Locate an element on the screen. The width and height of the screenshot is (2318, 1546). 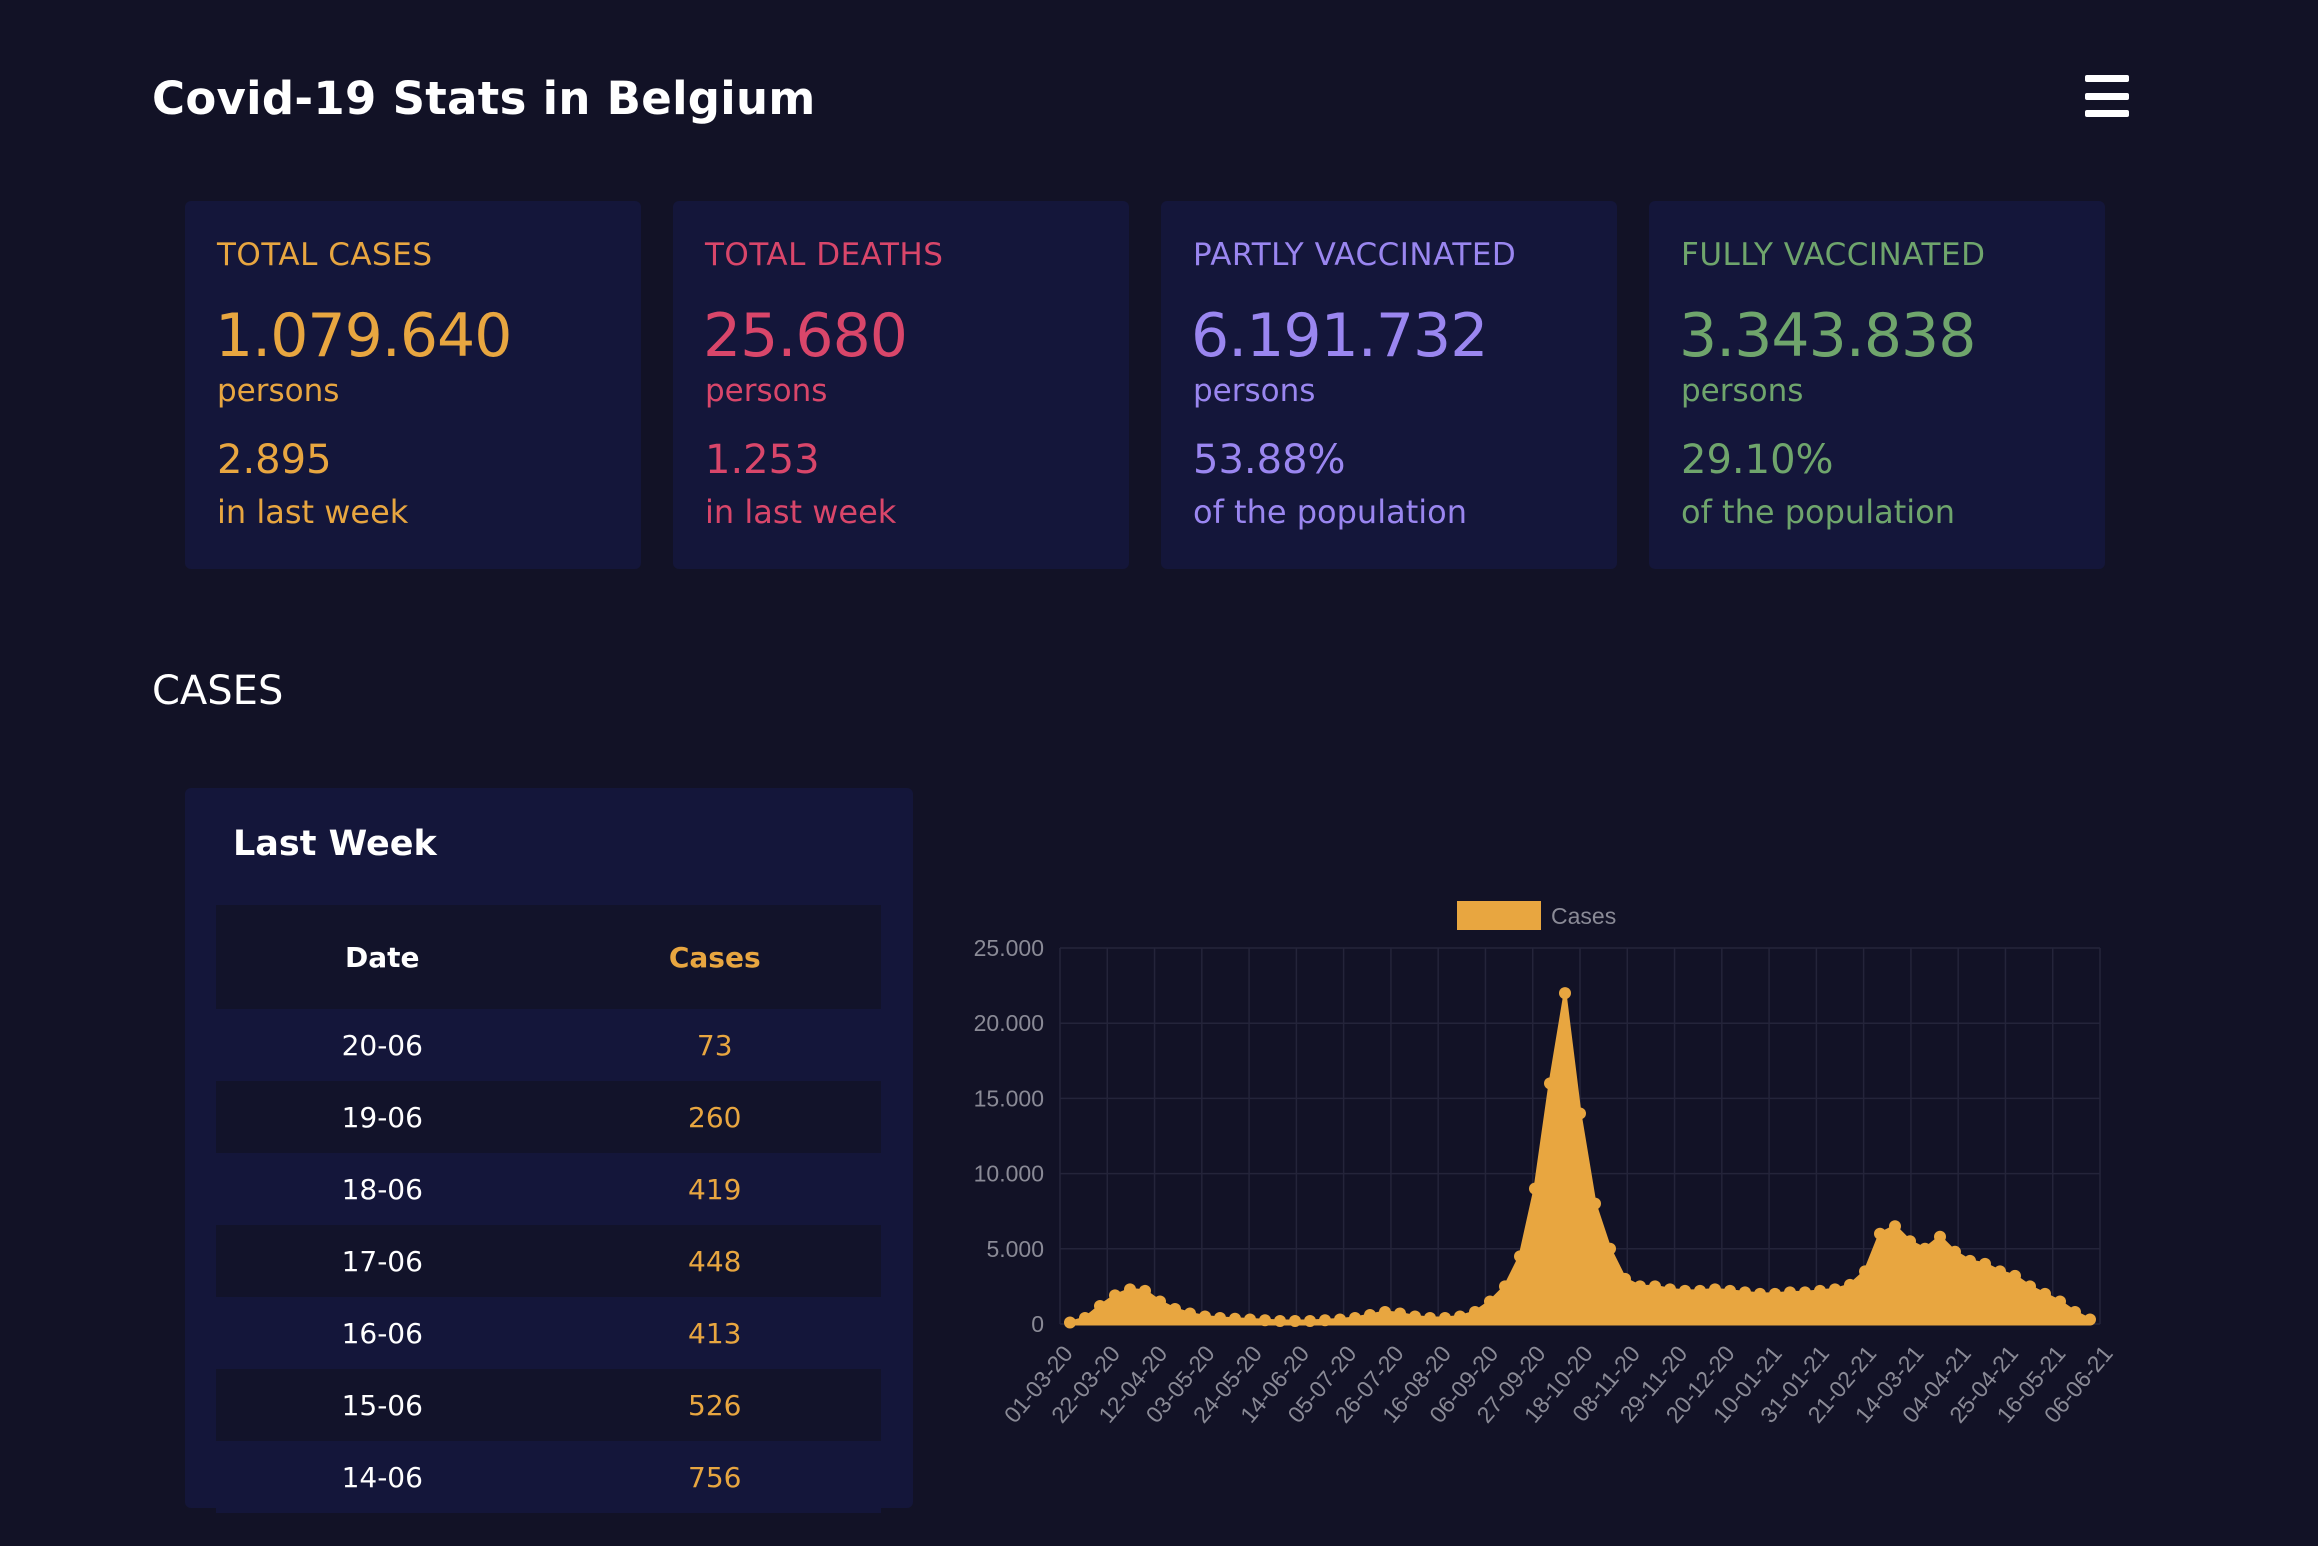
y-tick-label: 15.000 is located at coordinates (1009, 1098).